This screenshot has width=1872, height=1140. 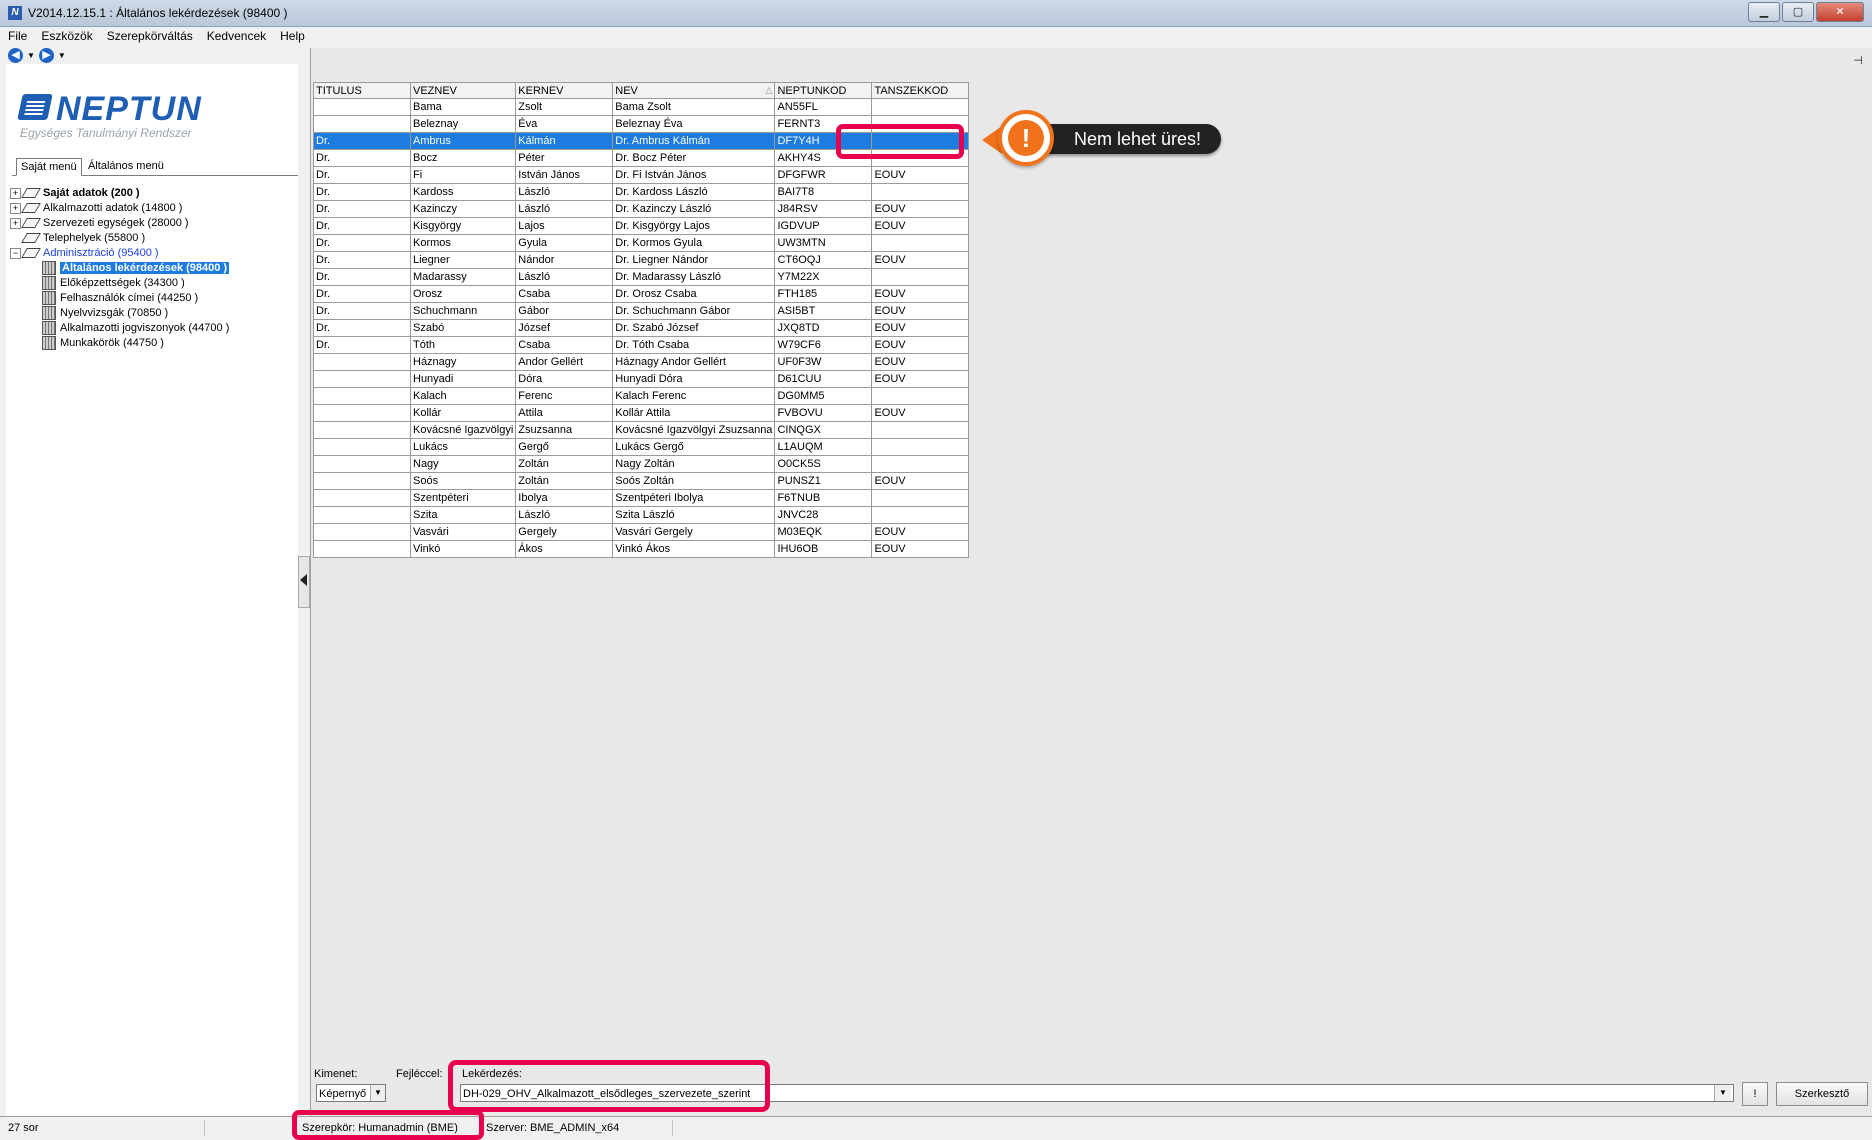 What do you see at coordinates (694, 549) in the screenshot?
I see `table-cell-nev: Vinkó Ákos` at bounding box center [694, 549].